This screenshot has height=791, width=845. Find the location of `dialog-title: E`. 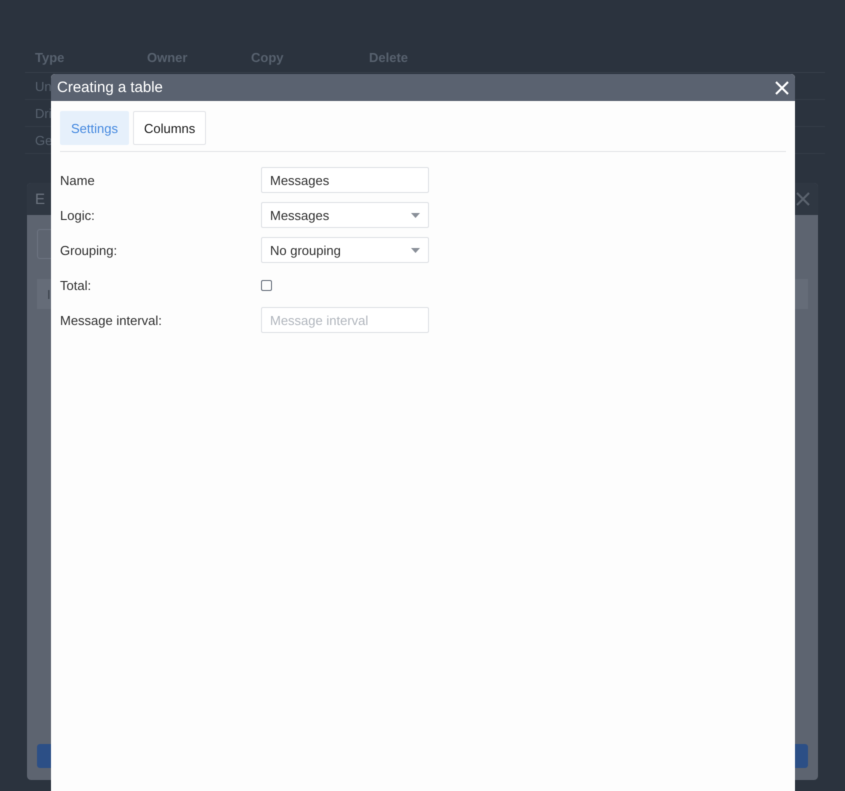

dialog-title: E is located at coordinates (40, 199).